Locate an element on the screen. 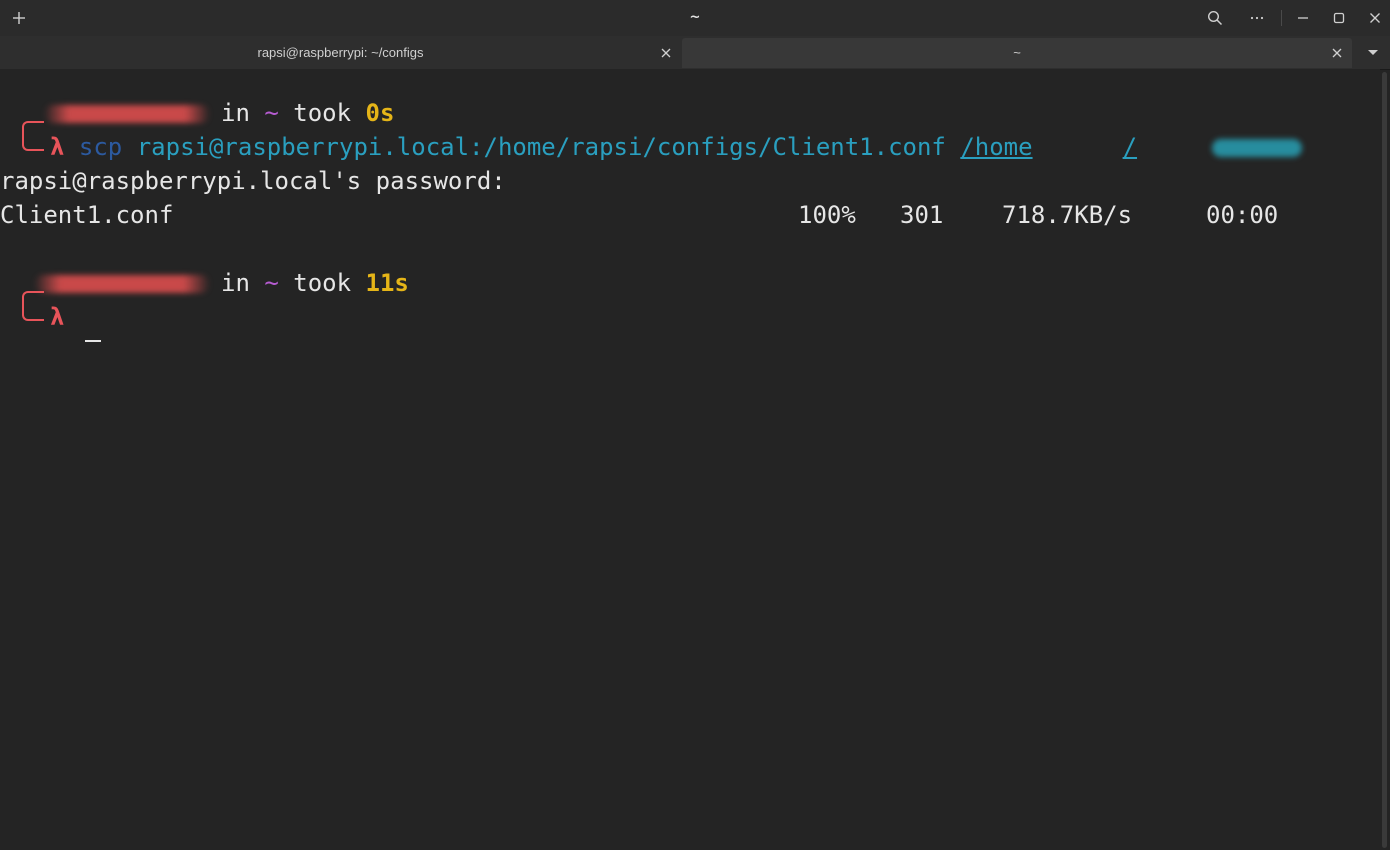 This screenshot has width=1390, height=850. tab-list-button is located at coordinates (1373, 53).